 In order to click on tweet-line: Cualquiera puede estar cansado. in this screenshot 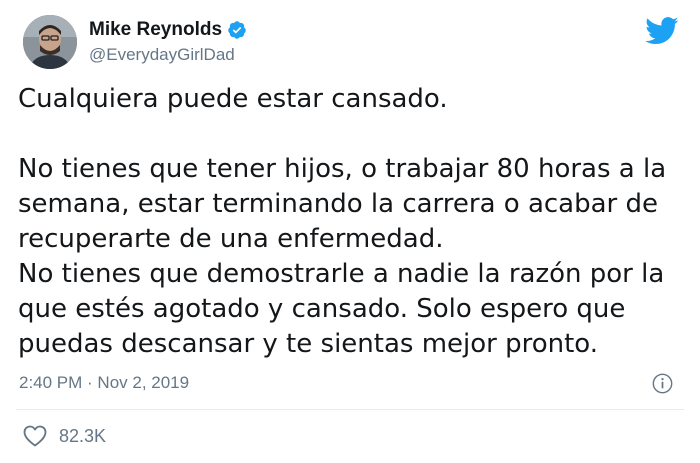, I will do `click(233, 99)`.